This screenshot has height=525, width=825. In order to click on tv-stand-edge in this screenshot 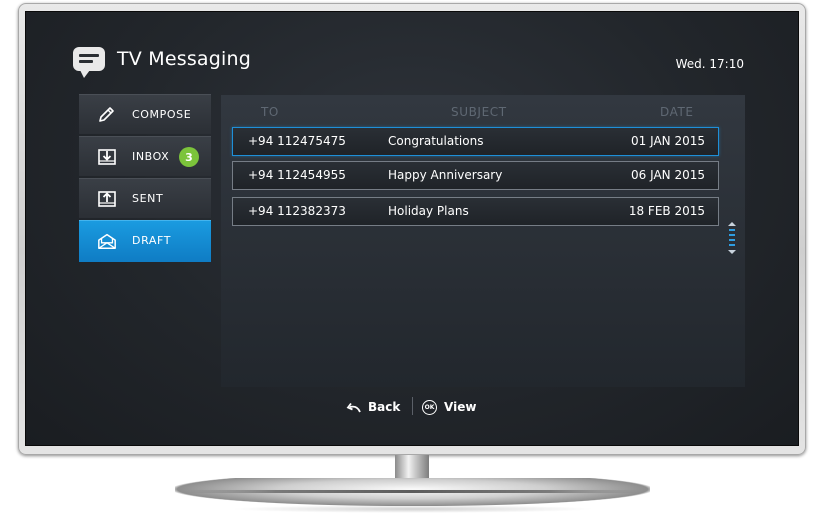, I will do `click(412, 491)`.